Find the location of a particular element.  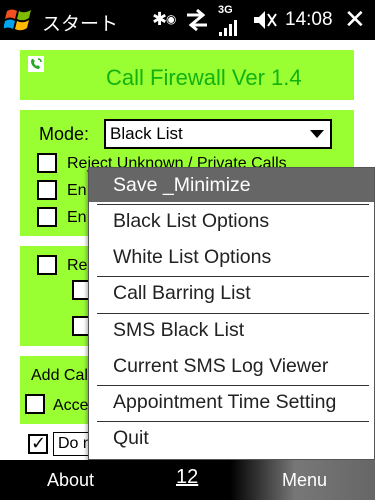

softkey-bar: About 12 Menu is located at coordinates (187, 480).